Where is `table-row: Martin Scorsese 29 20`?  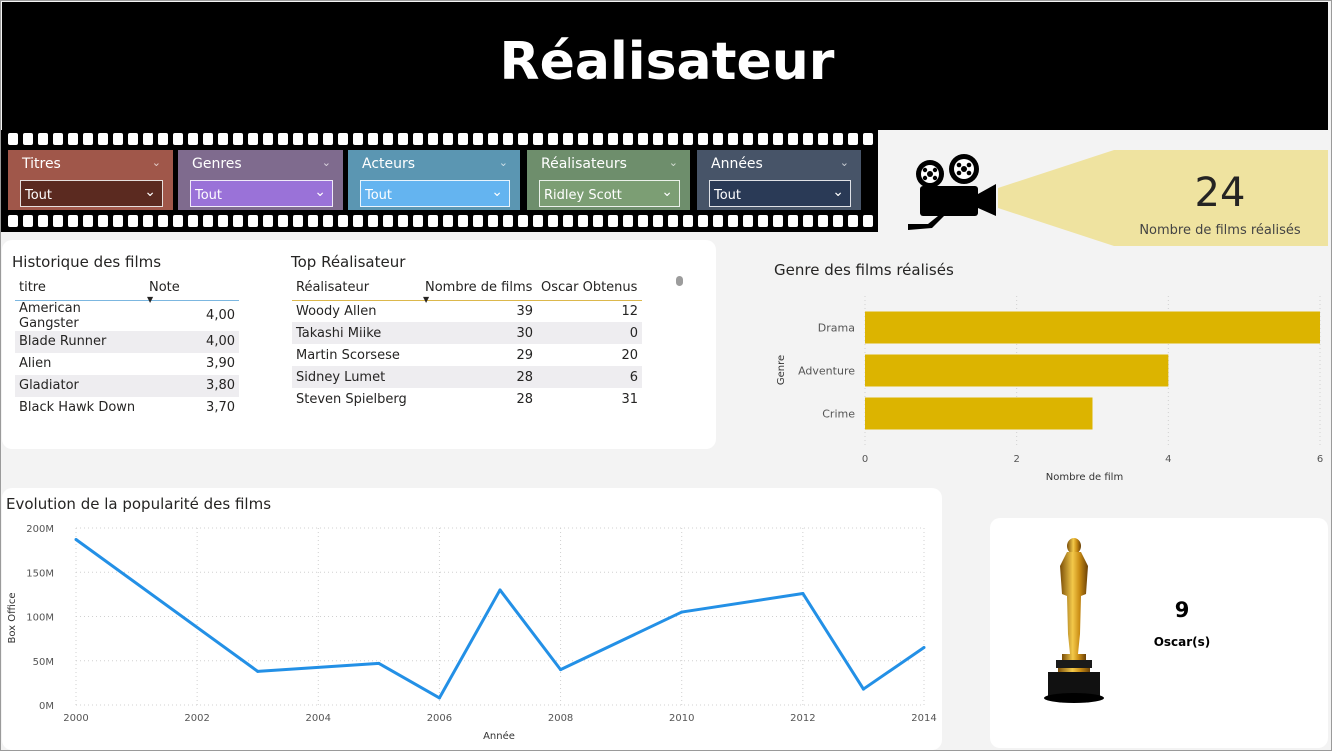
table-row: Martin Scorsese 29 20 is located at coordinates (467, 355).